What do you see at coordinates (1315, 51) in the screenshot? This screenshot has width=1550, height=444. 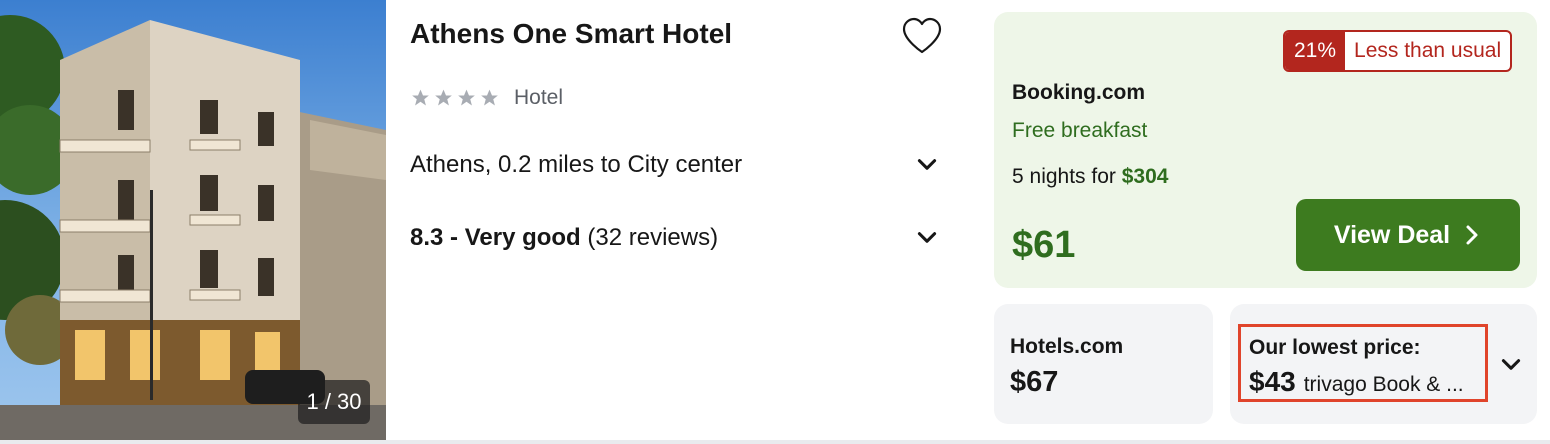 I see `badge-percent: 21%` at bounding box center [1315, 51].